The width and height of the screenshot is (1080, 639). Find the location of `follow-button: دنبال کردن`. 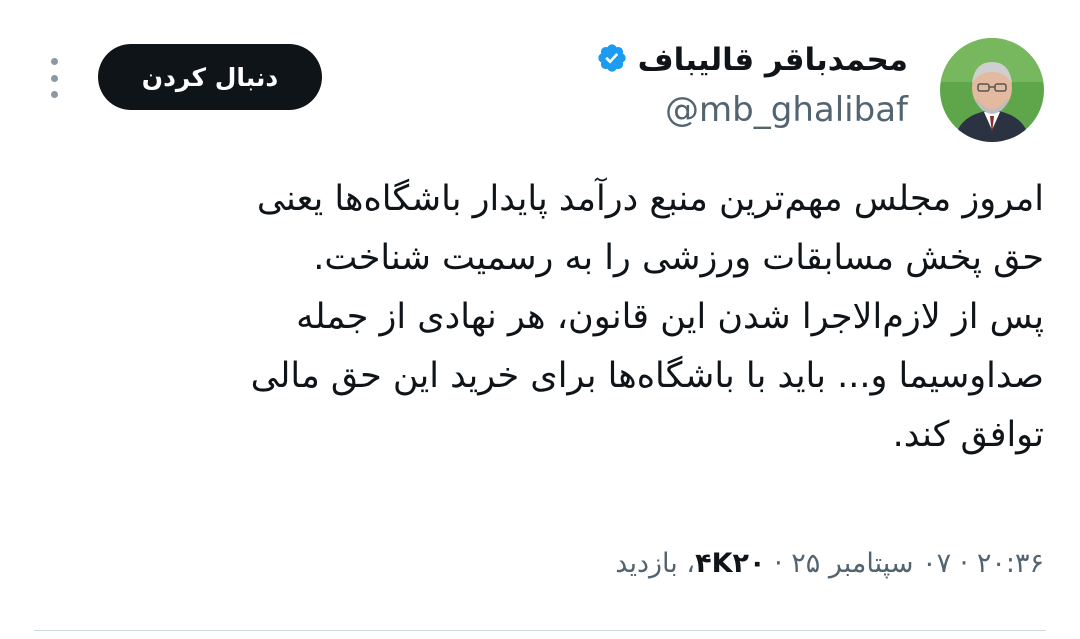

follow-button: دنبال کردن is located at coordinates (210, 77).